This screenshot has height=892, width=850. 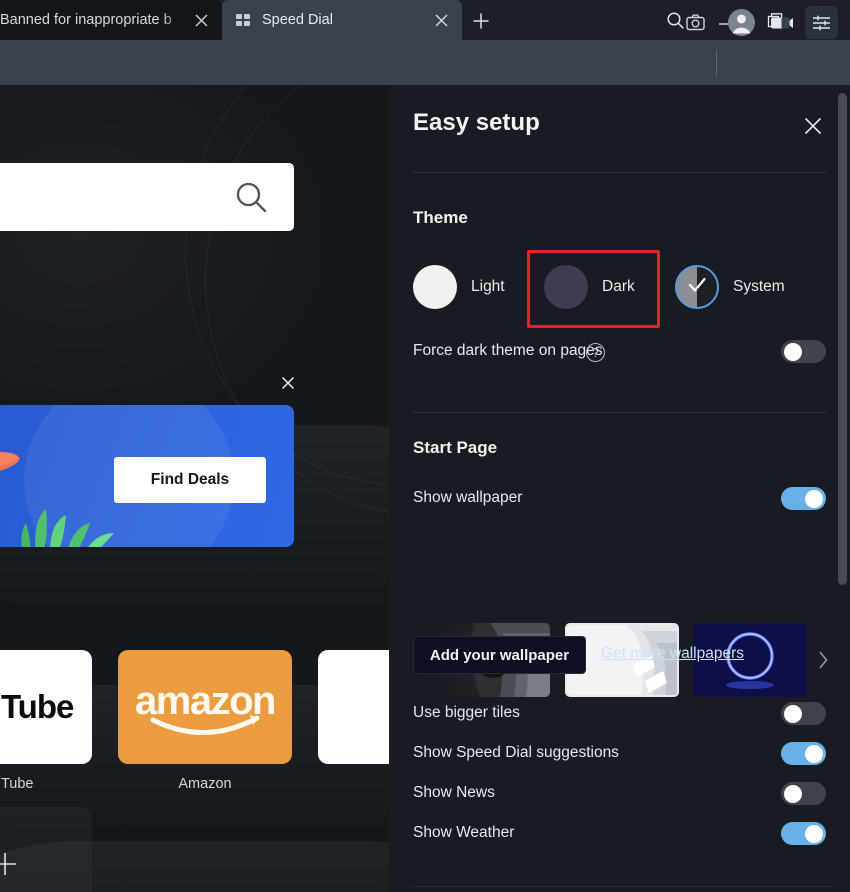 I want to click on search-icon, so click(x=251, y=200).